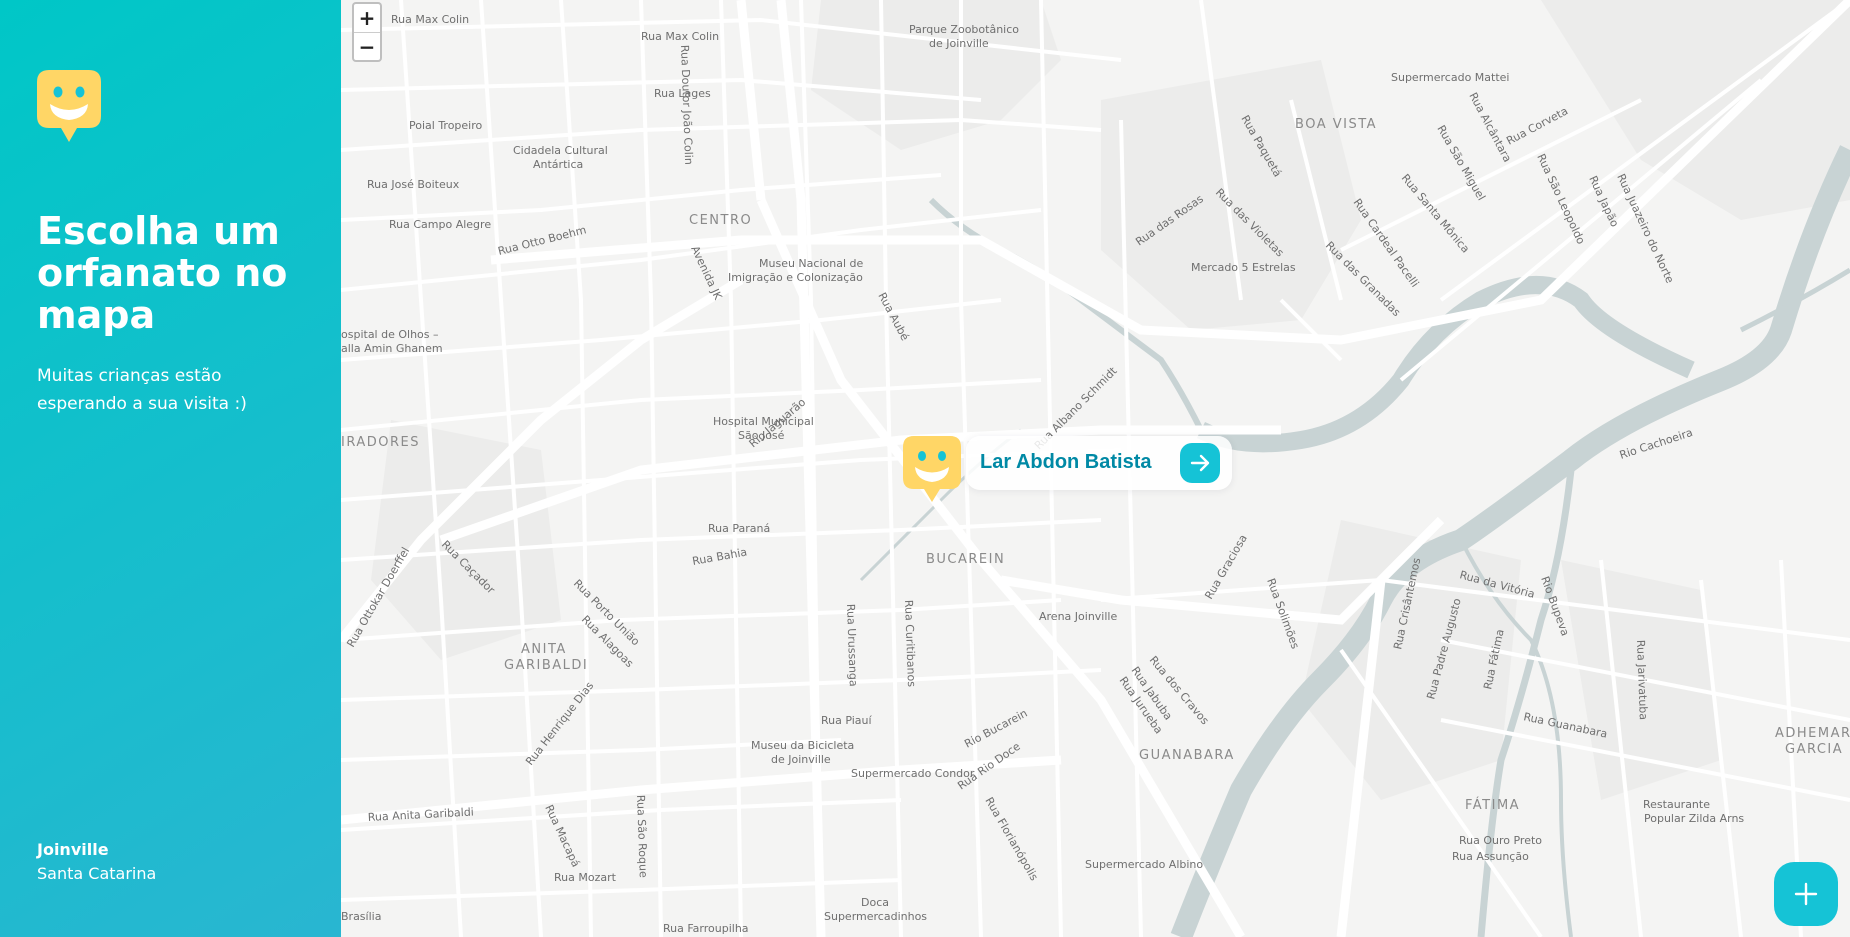 The image size is (1850, 937). What do you see at coordinates (1336, 124) in the screenshot?
I see `map-area-label: BOA VISTA` at bounding box center [1336, 124].